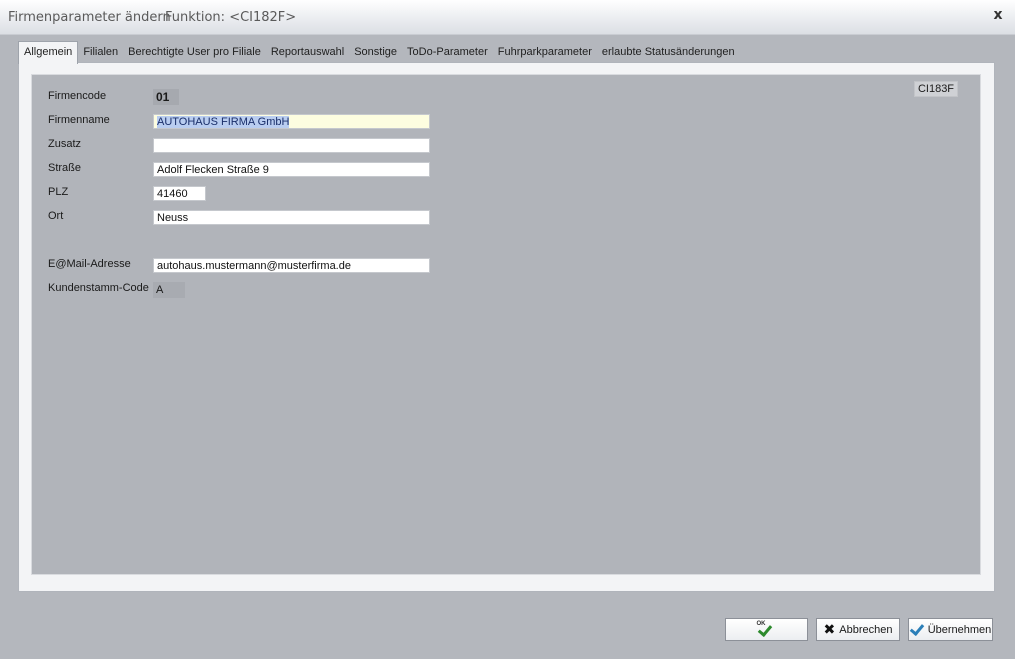 The height and width of the screenshot is (659, 1015). I want to click on tab-todo-parameter: ToDo-Parameter, so click(447, 52).